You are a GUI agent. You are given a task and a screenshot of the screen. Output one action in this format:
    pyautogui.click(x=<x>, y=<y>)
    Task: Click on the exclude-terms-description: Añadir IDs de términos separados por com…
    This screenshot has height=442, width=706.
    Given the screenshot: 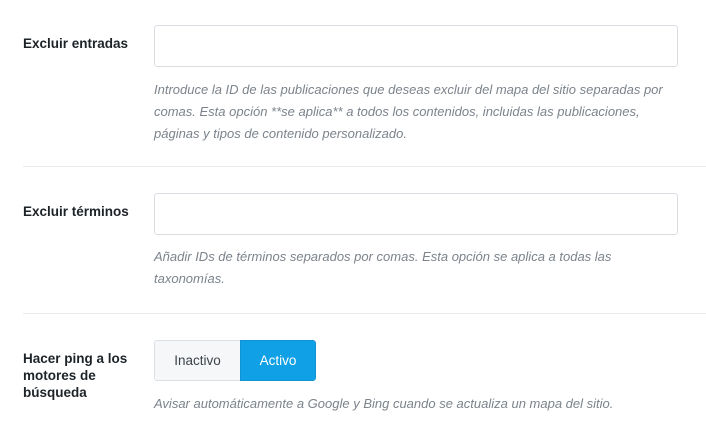 What is the action you would take?
    pyautogui.click(x=383, y=267)
    